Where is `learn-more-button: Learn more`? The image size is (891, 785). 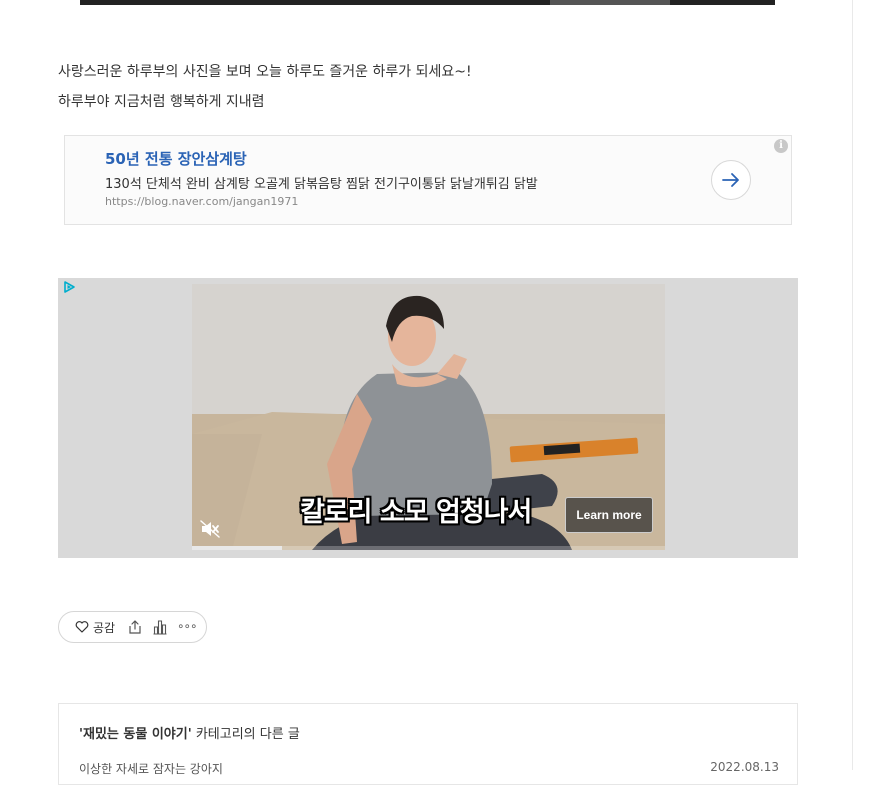 learn-more-button: Learn more is located at coordinates (609, 515).